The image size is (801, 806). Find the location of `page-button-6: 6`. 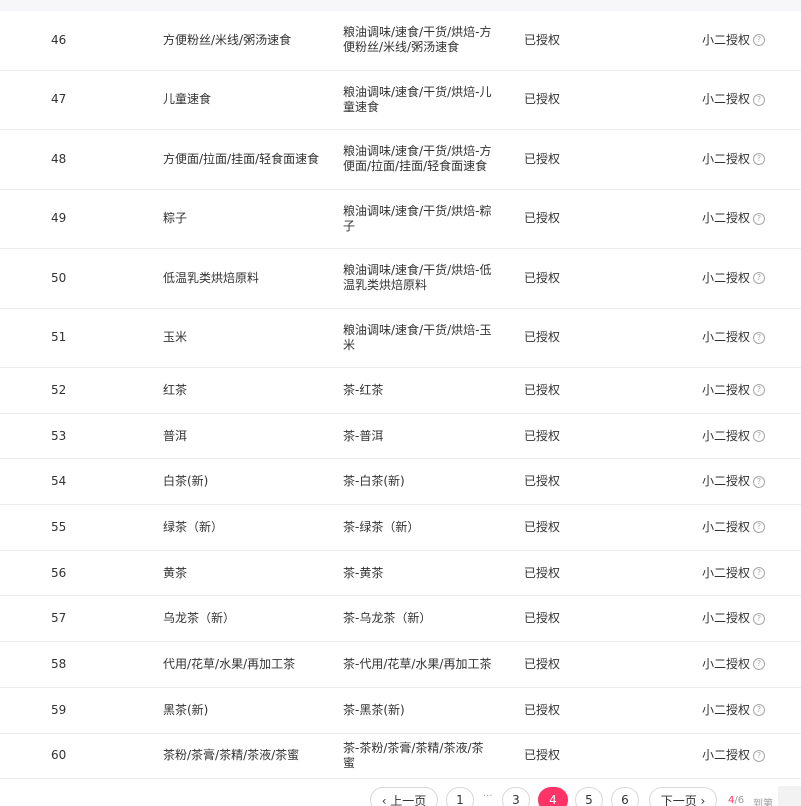

page-button-6: 6 is located at coordinates (625, 796).